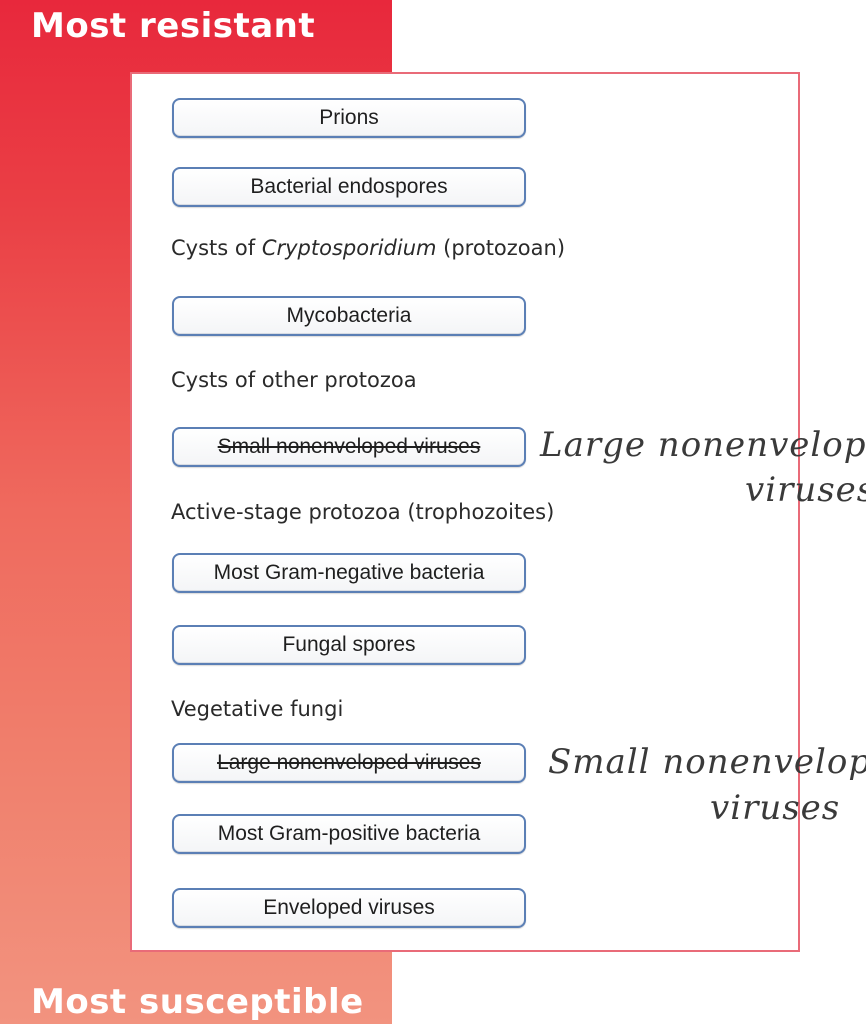 Image resolution: width=866 pixels, height=1024 pixels. I want to click on item-label: Large nonenveloped viruses, so click(349, 762).